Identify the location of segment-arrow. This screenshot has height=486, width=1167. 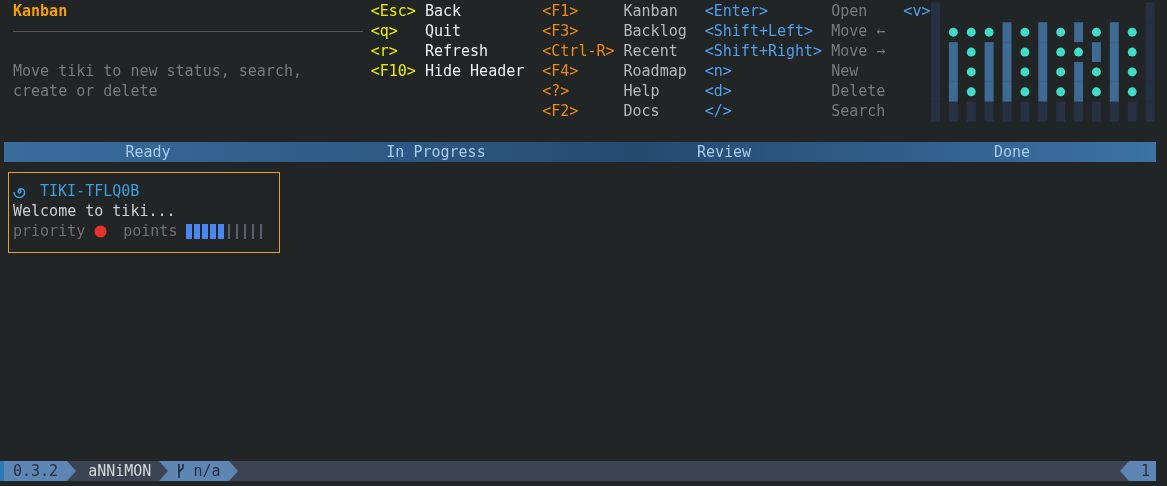
(72, 471).